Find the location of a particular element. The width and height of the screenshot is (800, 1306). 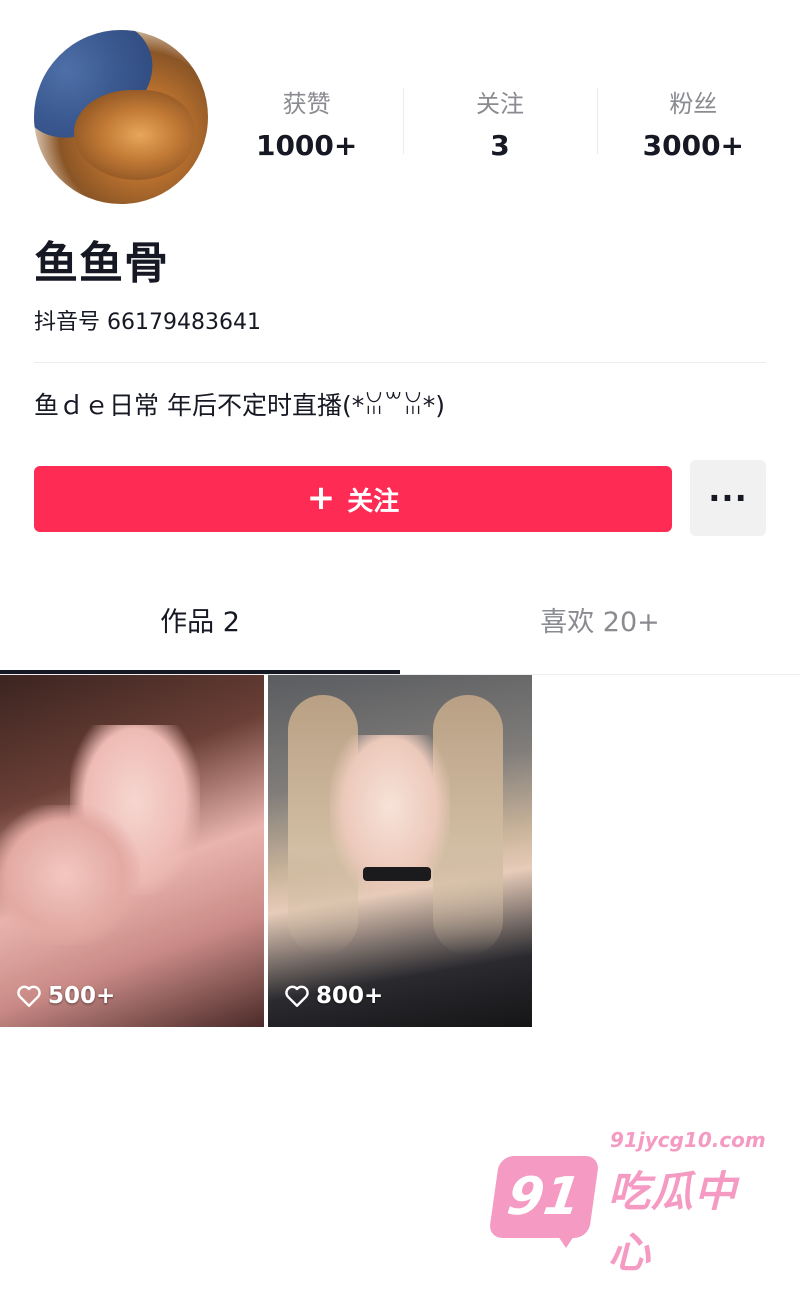

stat-label: 获赞 is located at coordinates (306, 104).